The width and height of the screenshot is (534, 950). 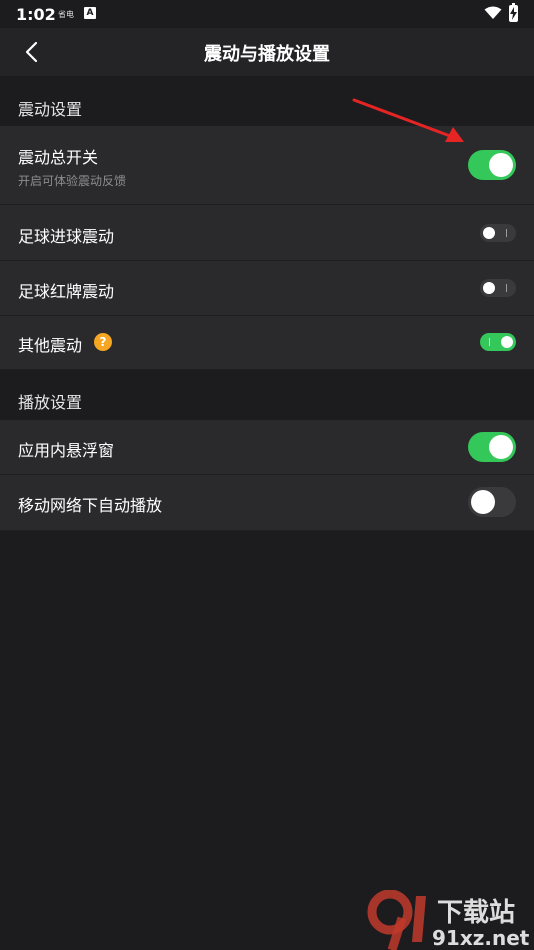 I want to click on vibration-master-toggle, so click(x=492, y=165).